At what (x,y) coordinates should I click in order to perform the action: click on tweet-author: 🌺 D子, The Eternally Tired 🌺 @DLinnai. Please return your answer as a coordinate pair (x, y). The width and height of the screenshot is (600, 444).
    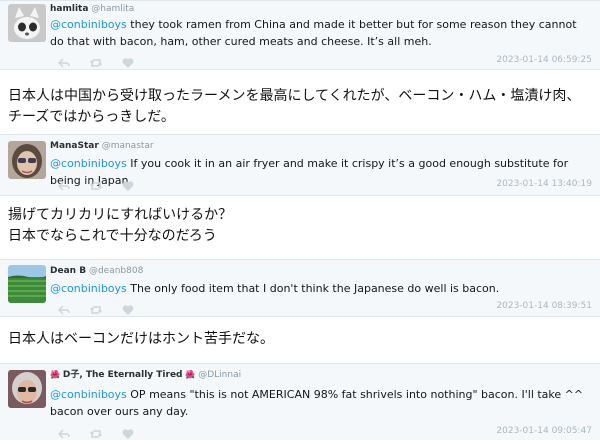
    Looking at the image, I should click on (145, 375).